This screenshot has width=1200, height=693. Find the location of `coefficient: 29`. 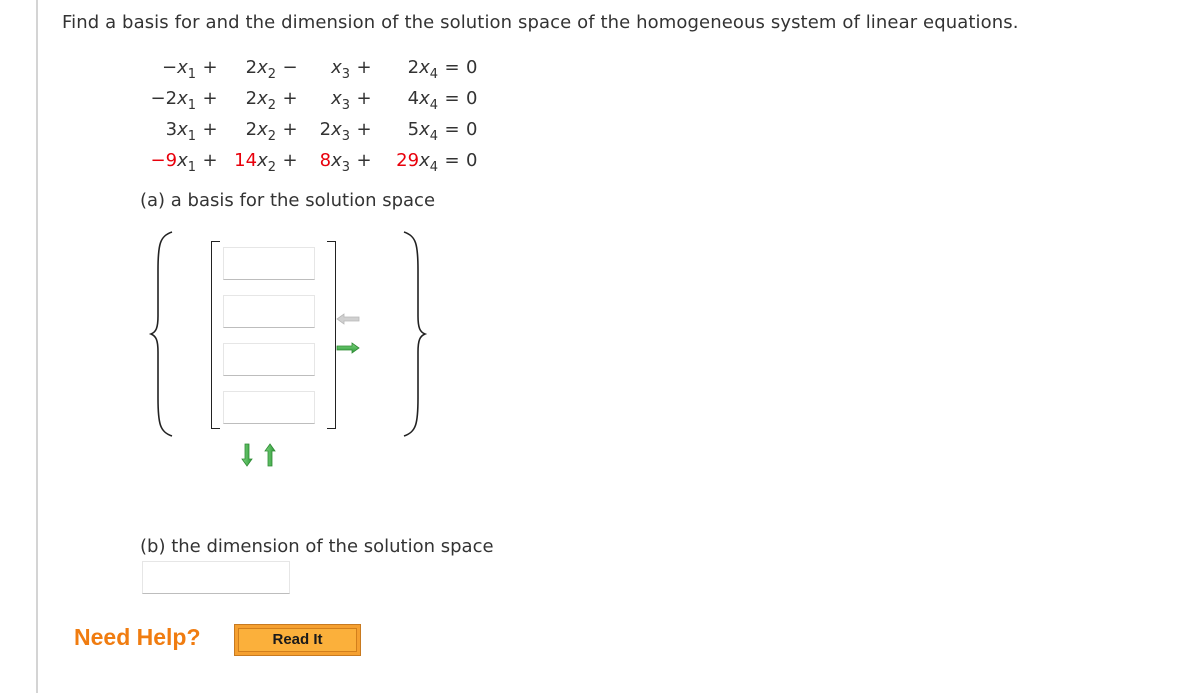

coefficient: 29 is located at coordinates (408, 160).